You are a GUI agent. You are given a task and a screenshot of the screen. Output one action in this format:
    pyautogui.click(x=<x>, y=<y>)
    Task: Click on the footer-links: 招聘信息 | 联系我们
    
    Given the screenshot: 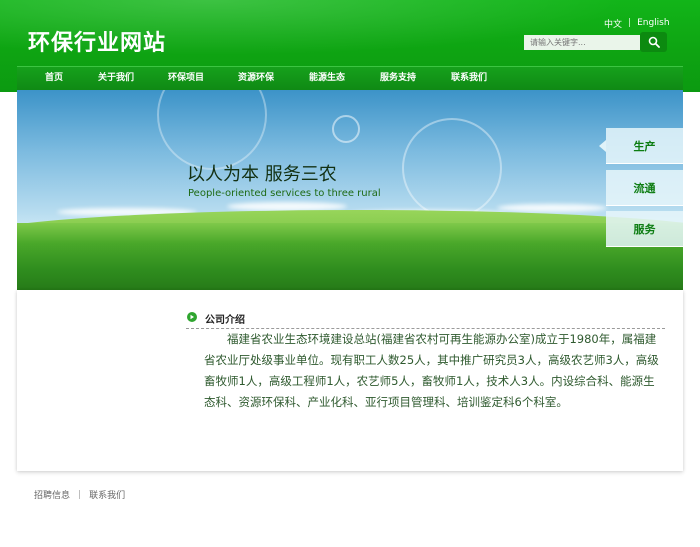 What is the action you would take?
    pyautogui.click(x=79, y=495)
    